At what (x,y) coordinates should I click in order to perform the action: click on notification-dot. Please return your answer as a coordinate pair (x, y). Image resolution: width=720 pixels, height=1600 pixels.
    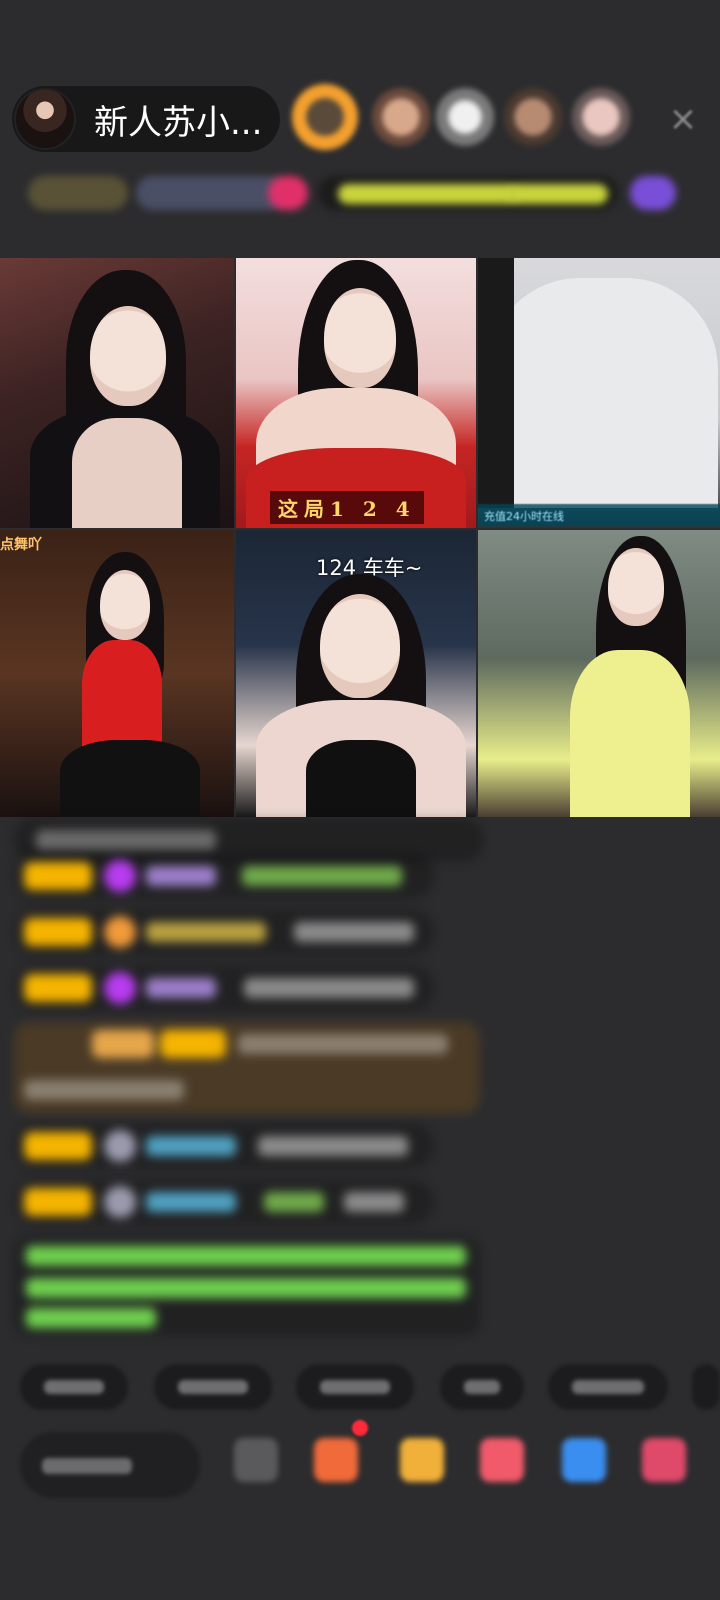
    Looking at the image, I should click on (360, 1428).